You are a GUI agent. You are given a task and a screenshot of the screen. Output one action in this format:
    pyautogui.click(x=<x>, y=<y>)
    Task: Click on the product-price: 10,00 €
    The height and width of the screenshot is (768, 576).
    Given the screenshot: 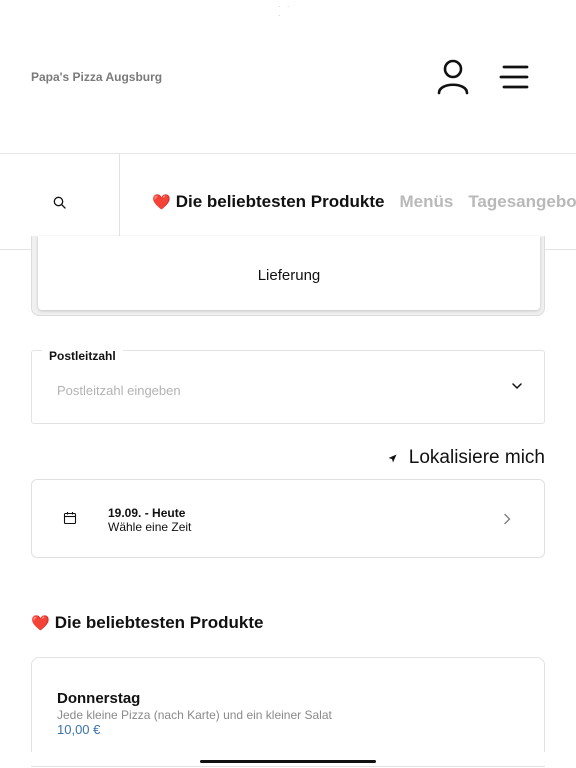 What is the action you would take?
    pyautogui.click(x=79, y=729)
    